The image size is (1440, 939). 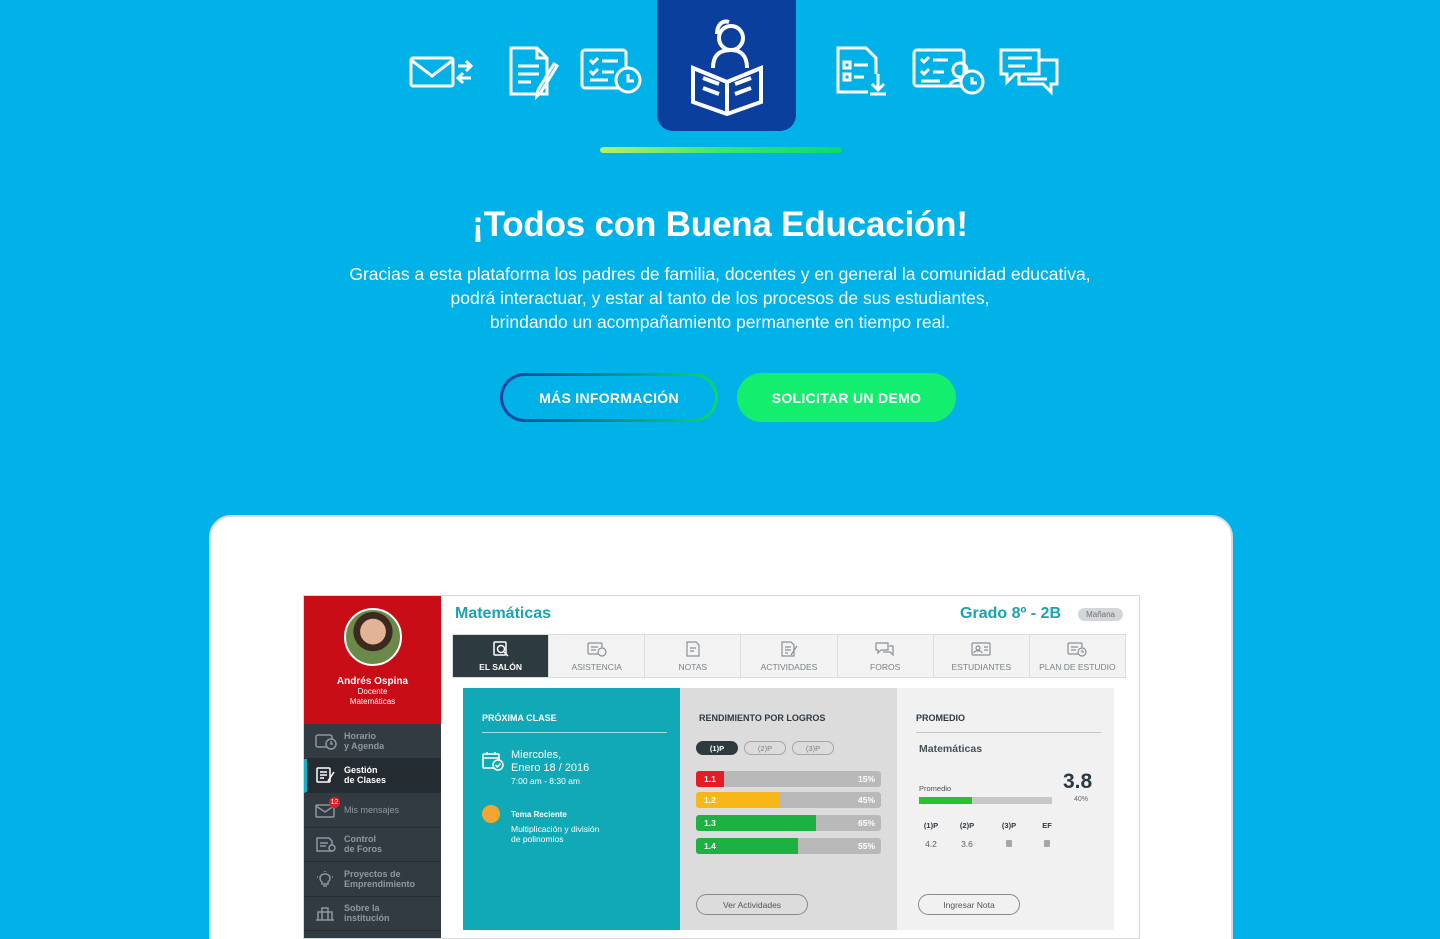 I want to click on topic-line-1: Multiplicación y división, so click(x=555, y=829).